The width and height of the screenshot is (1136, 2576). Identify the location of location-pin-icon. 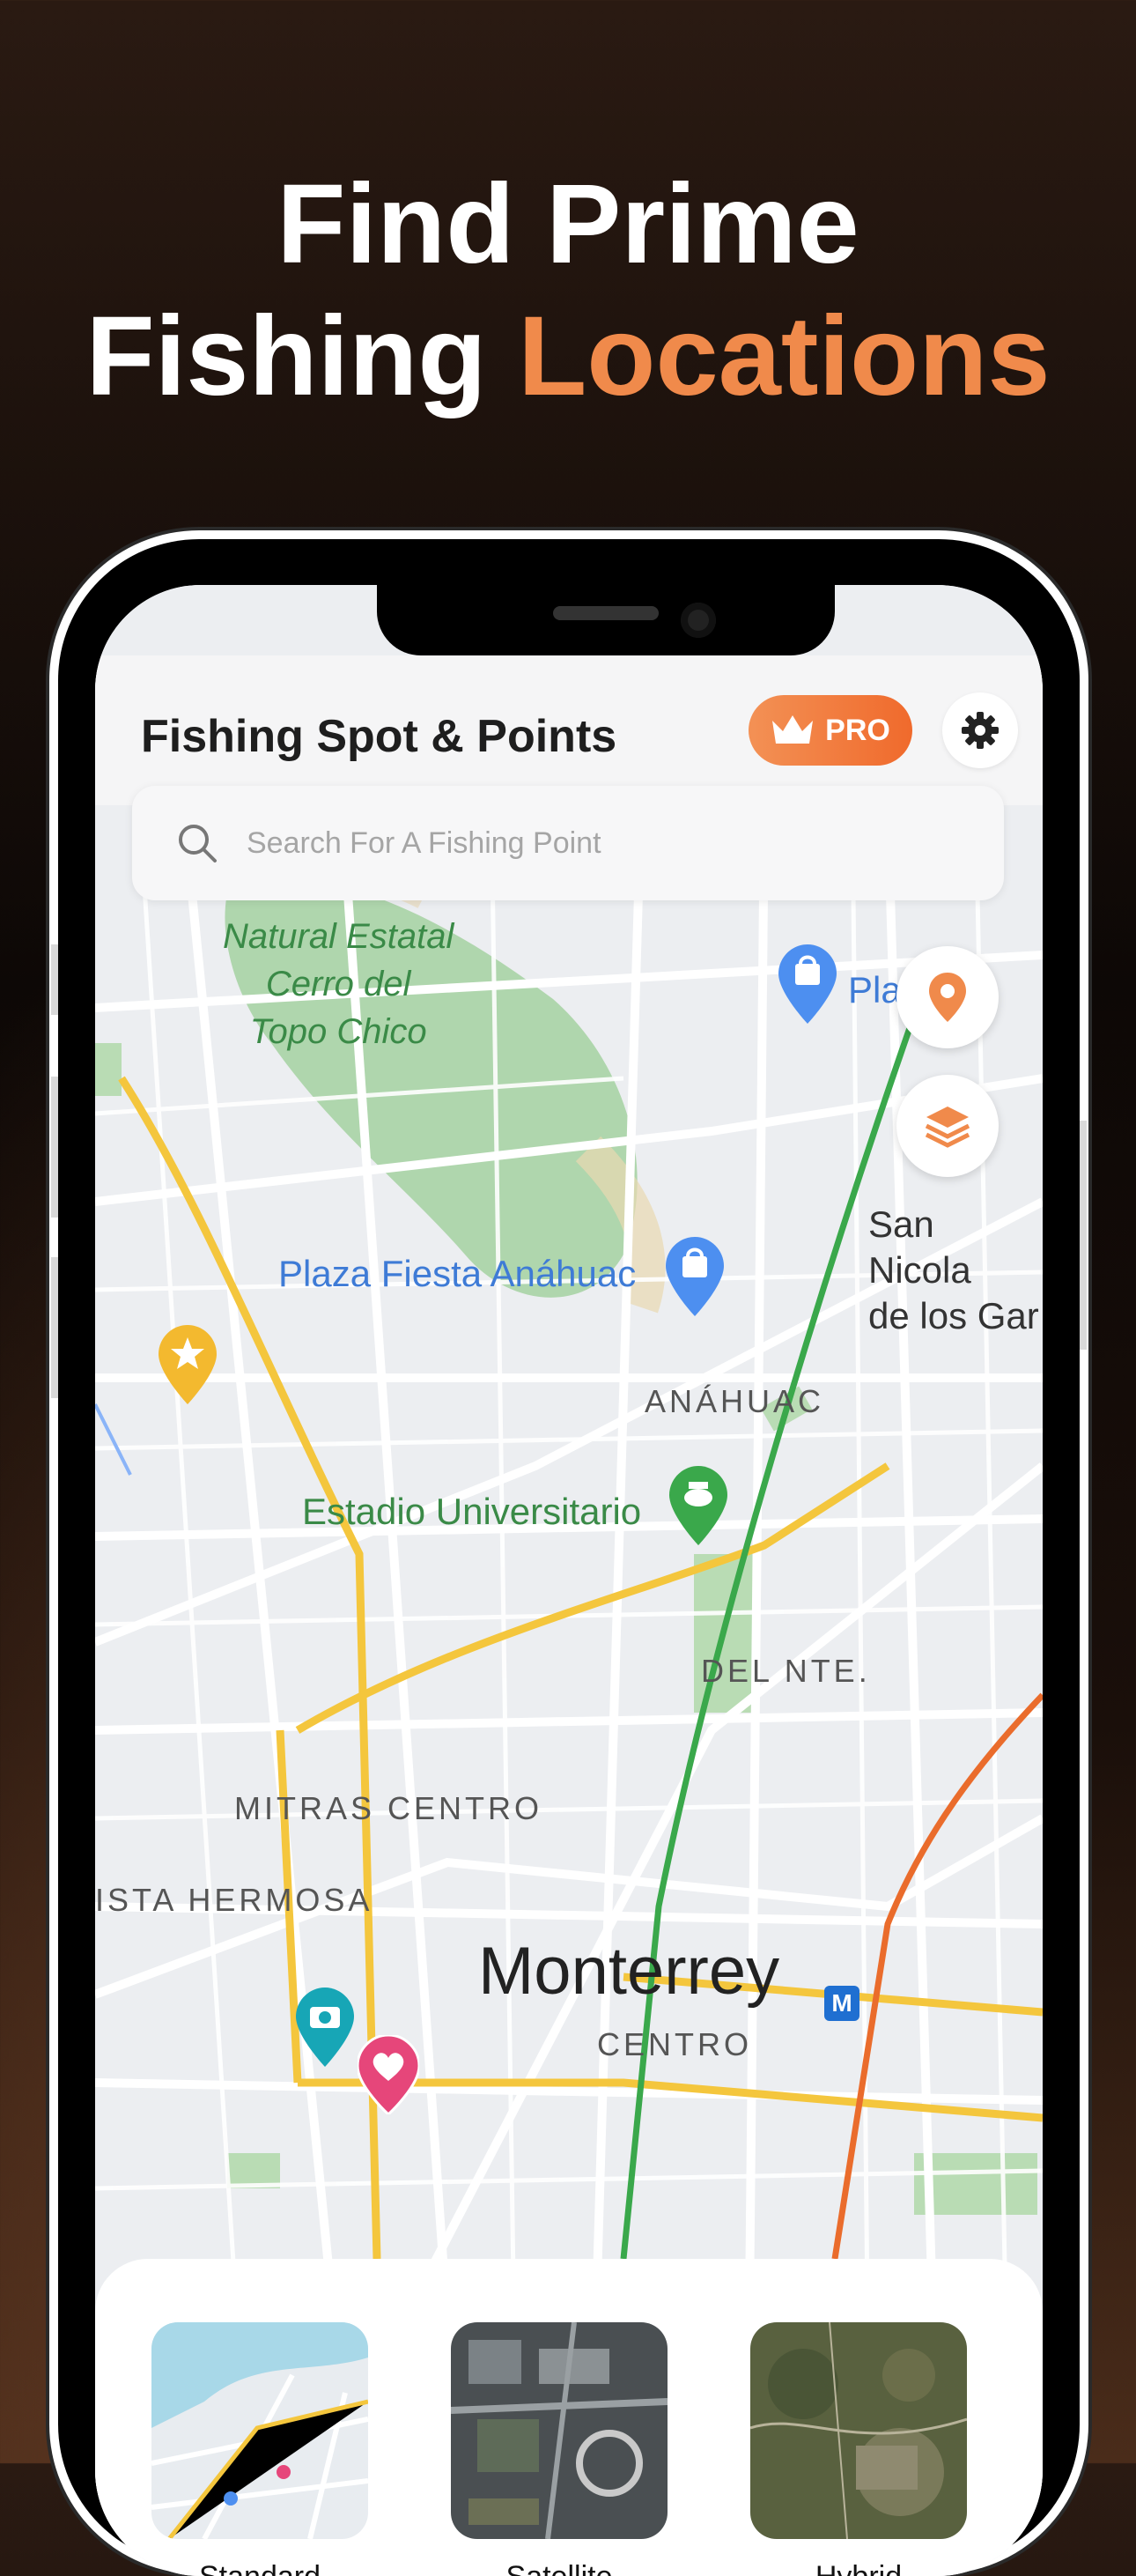
(948, 998).